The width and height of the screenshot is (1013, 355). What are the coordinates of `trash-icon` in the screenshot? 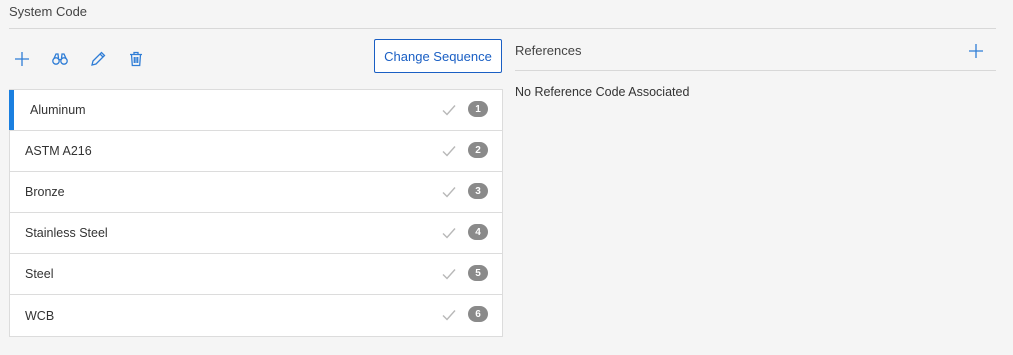 It's located at (136, 59).